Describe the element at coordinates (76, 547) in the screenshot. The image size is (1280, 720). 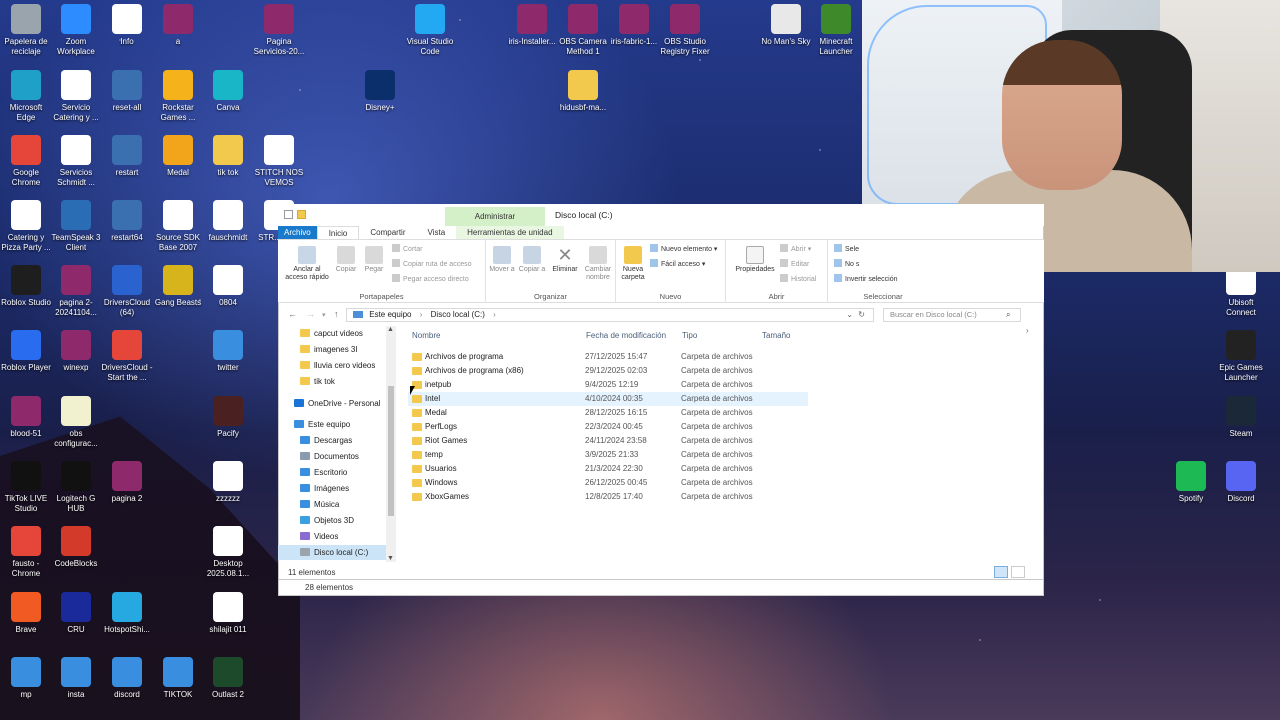
I see `desktop-icon-48: CodeBlocks` at that location.